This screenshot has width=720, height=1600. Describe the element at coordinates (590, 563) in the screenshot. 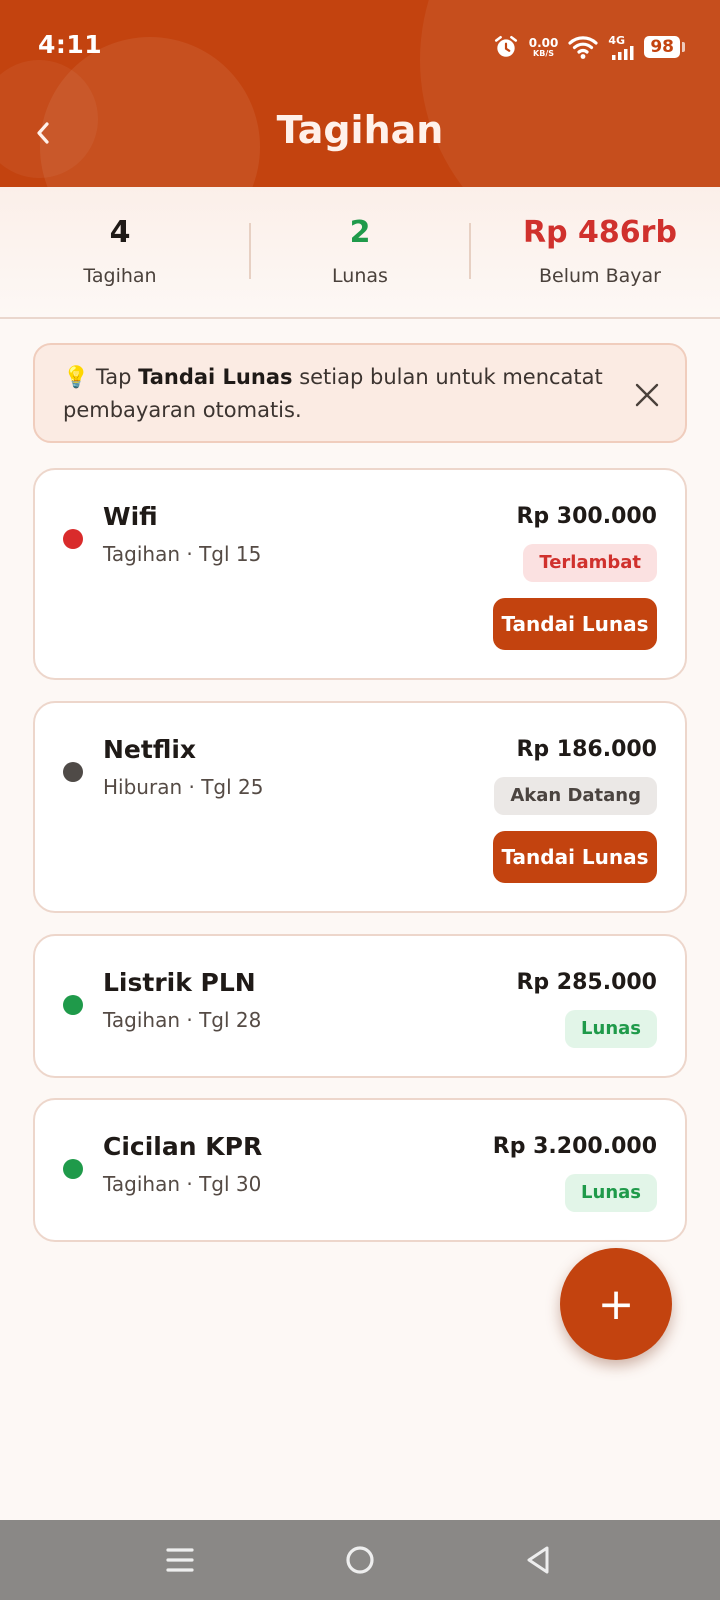

I see `status-badge: Terlambat` at that location.